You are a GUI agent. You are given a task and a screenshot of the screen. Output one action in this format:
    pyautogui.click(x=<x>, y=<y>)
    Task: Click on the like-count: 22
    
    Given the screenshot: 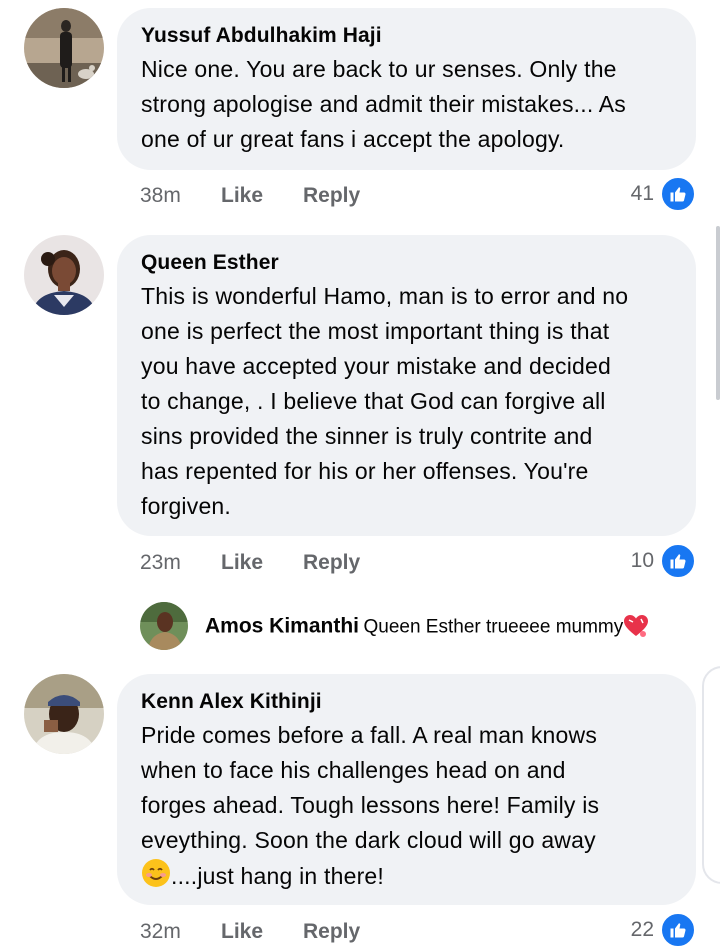 What is the action you would take?
    pyautogui.click(x=642, y=929)
    